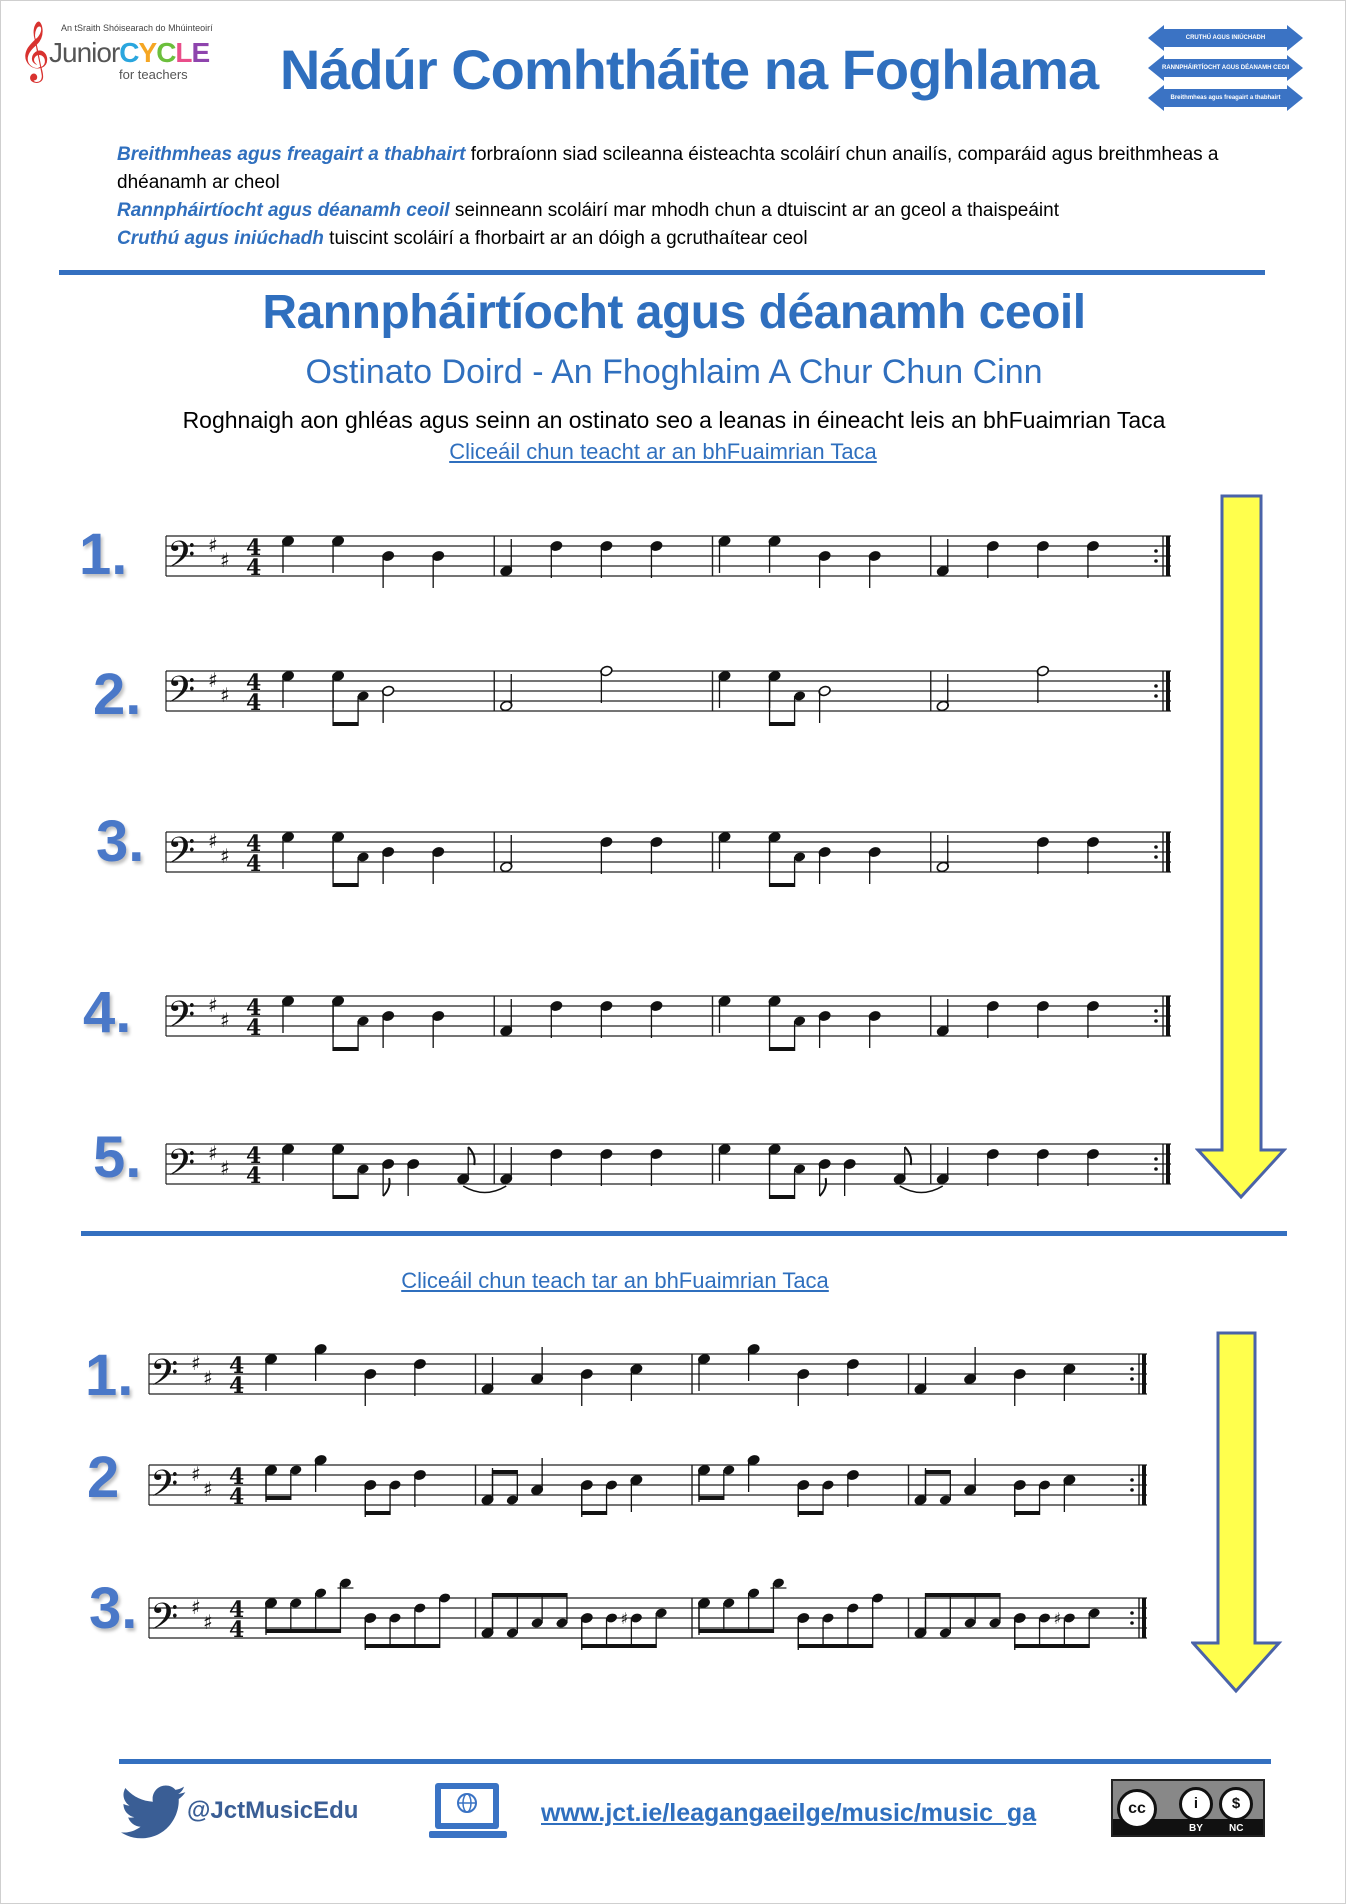  I want to click on by-label: BY, so click(1196, 1828).